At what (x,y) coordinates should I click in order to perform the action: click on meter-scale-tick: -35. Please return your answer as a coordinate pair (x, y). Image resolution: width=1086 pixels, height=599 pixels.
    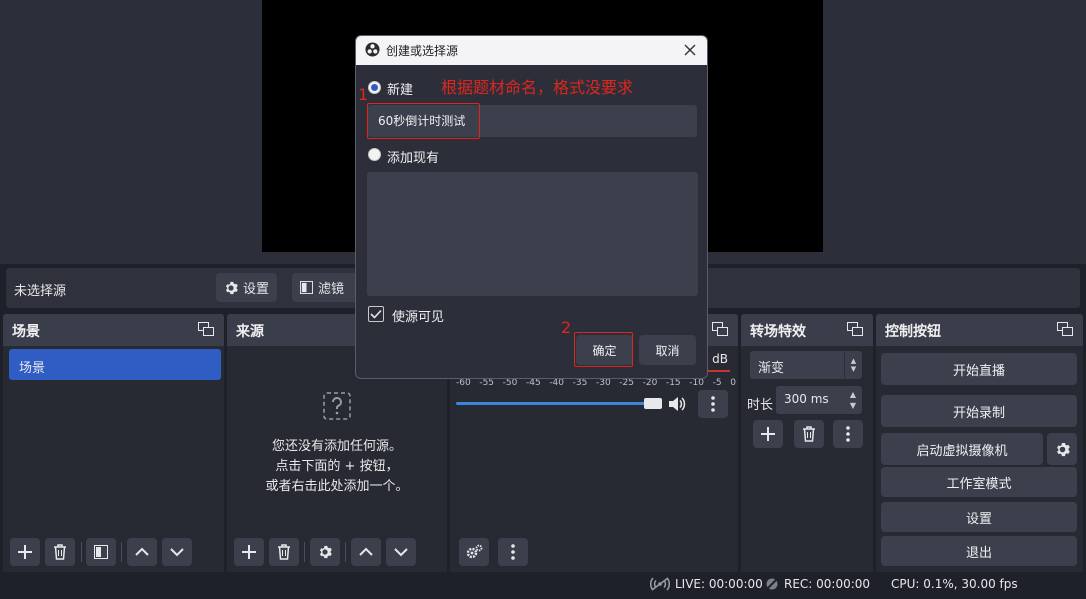
    Looking at the image, I should click on (580, 383).